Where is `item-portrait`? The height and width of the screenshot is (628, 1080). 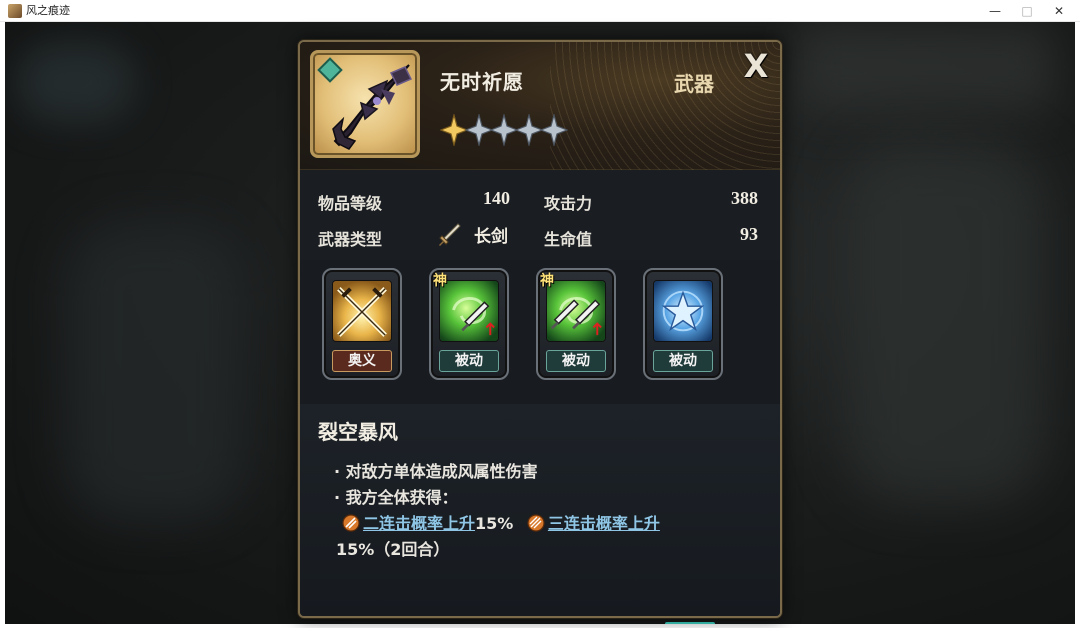
item-portrait is located at coordinates (365, 104).